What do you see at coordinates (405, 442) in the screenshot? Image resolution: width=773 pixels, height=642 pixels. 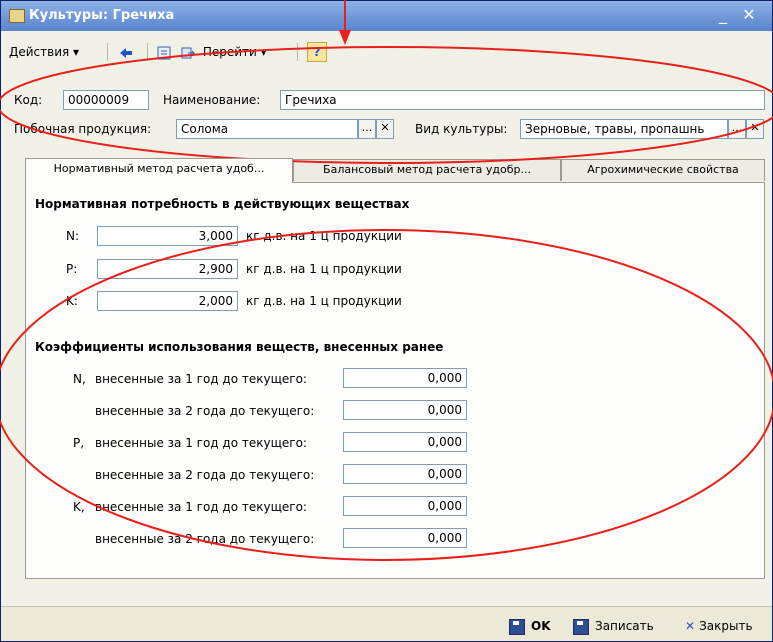 I see `coef-p-year1-field: 0,000` at bounding box center [405, 442].